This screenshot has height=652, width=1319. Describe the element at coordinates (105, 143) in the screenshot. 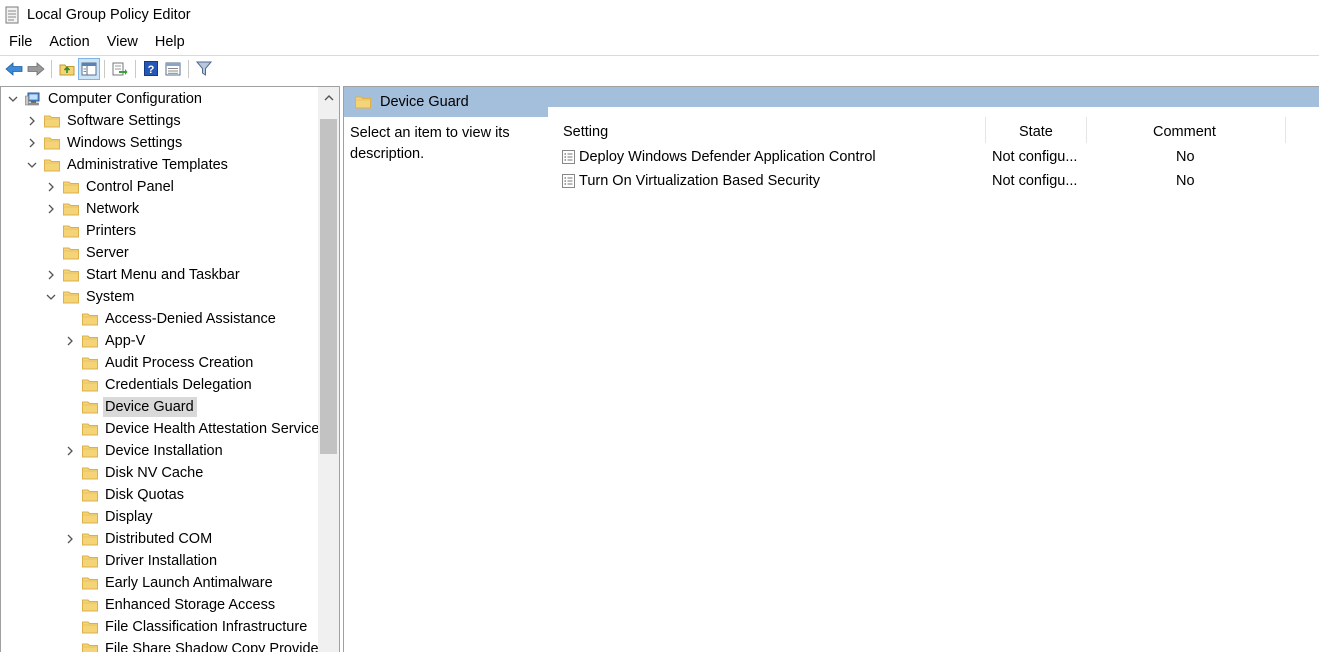

I see `tree-item: Windows Settings` at that location.